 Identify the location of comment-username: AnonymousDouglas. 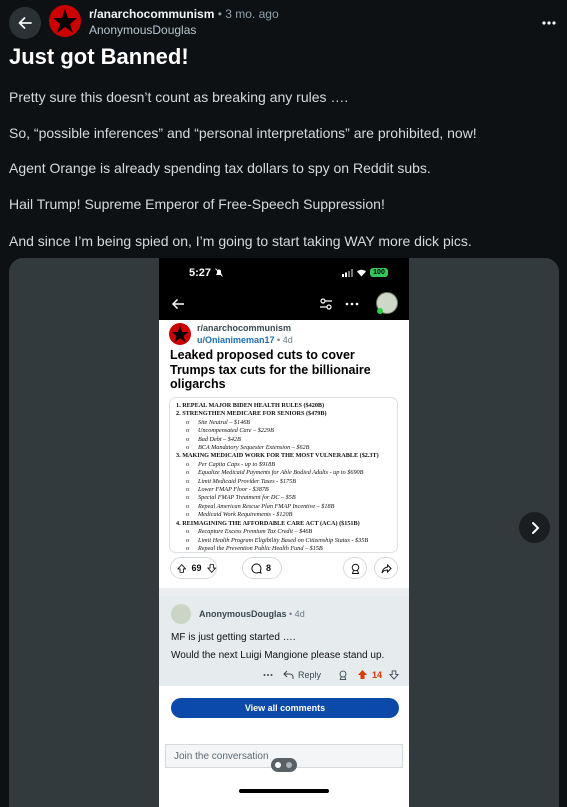
(243, 614).